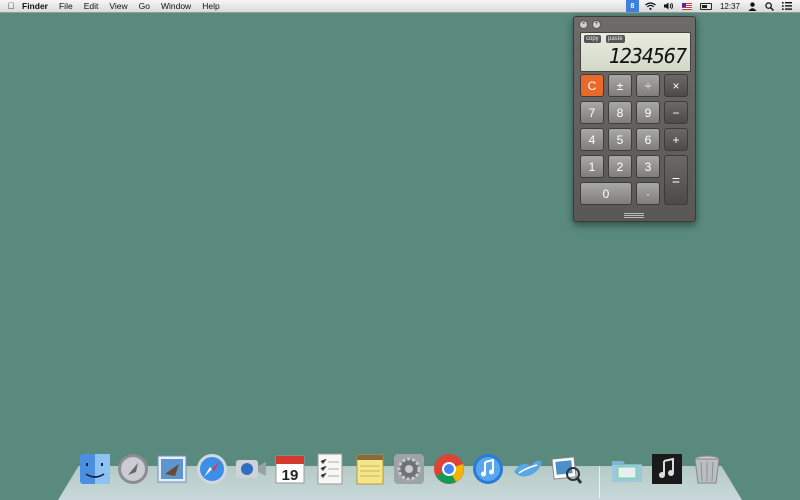  I want to click on zero-key: 0, so click(606, 193).